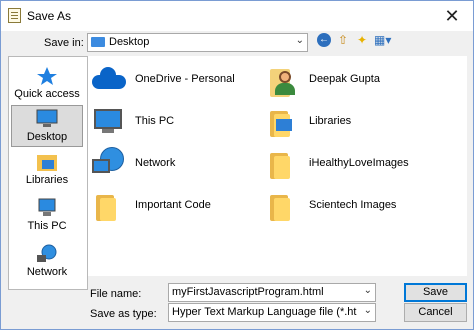 The image size is (474, 330). I want to click on place-quick-access: Quick access, so click(47, 84).